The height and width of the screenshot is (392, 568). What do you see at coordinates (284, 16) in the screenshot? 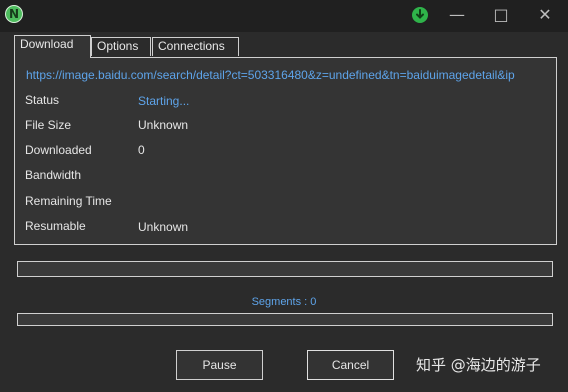
I see `title-bar: N — □ ✕` at bounding box center [284, 16].